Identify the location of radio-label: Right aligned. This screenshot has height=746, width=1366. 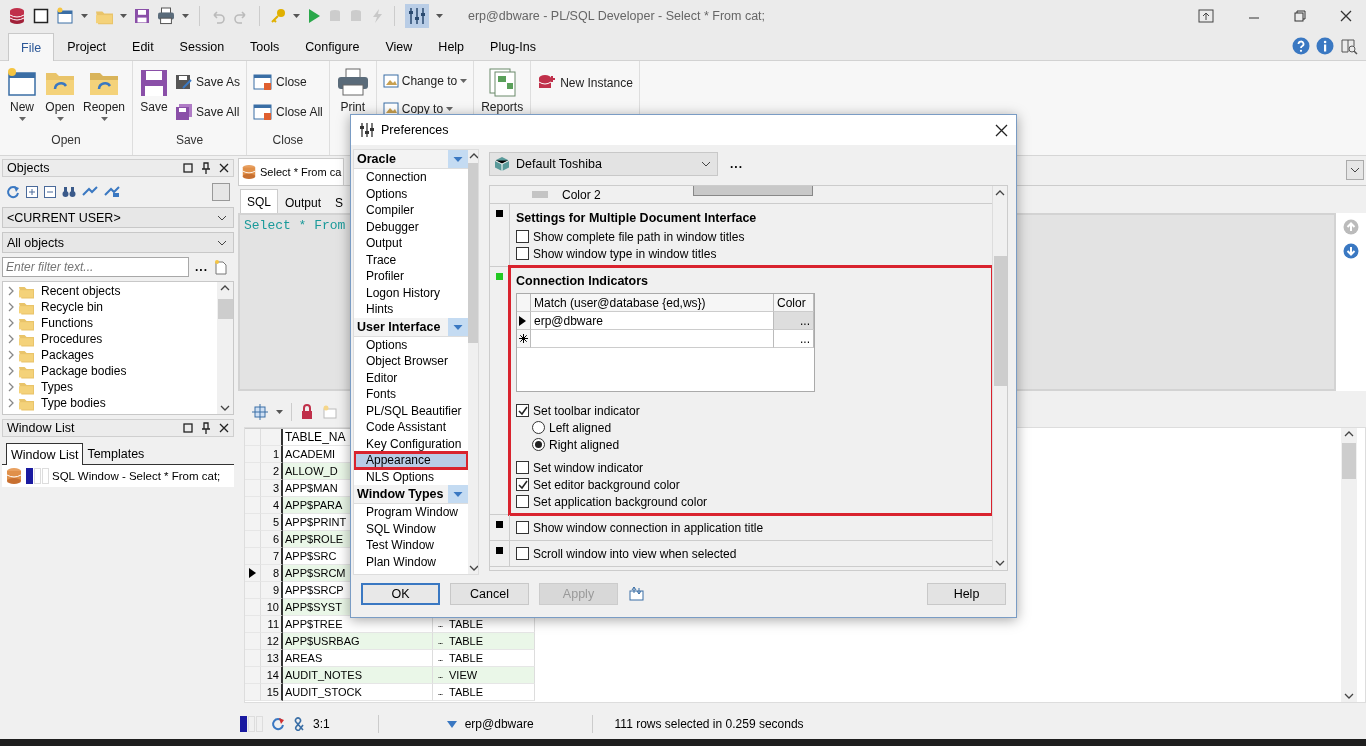
(584, 444).